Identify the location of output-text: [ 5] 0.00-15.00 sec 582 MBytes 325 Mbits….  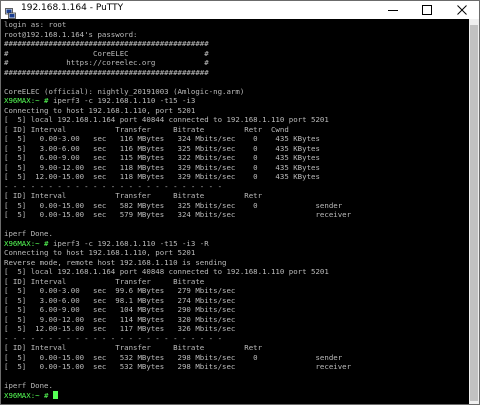
(173, 205).